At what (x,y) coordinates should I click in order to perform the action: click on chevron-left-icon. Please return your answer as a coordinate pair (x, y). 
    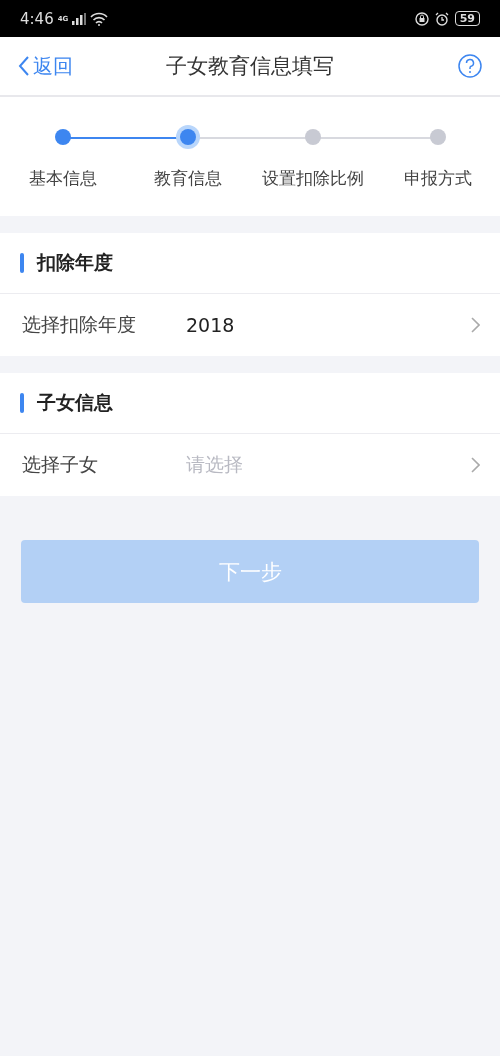
    Looking at the image, I should click on (24, 66).